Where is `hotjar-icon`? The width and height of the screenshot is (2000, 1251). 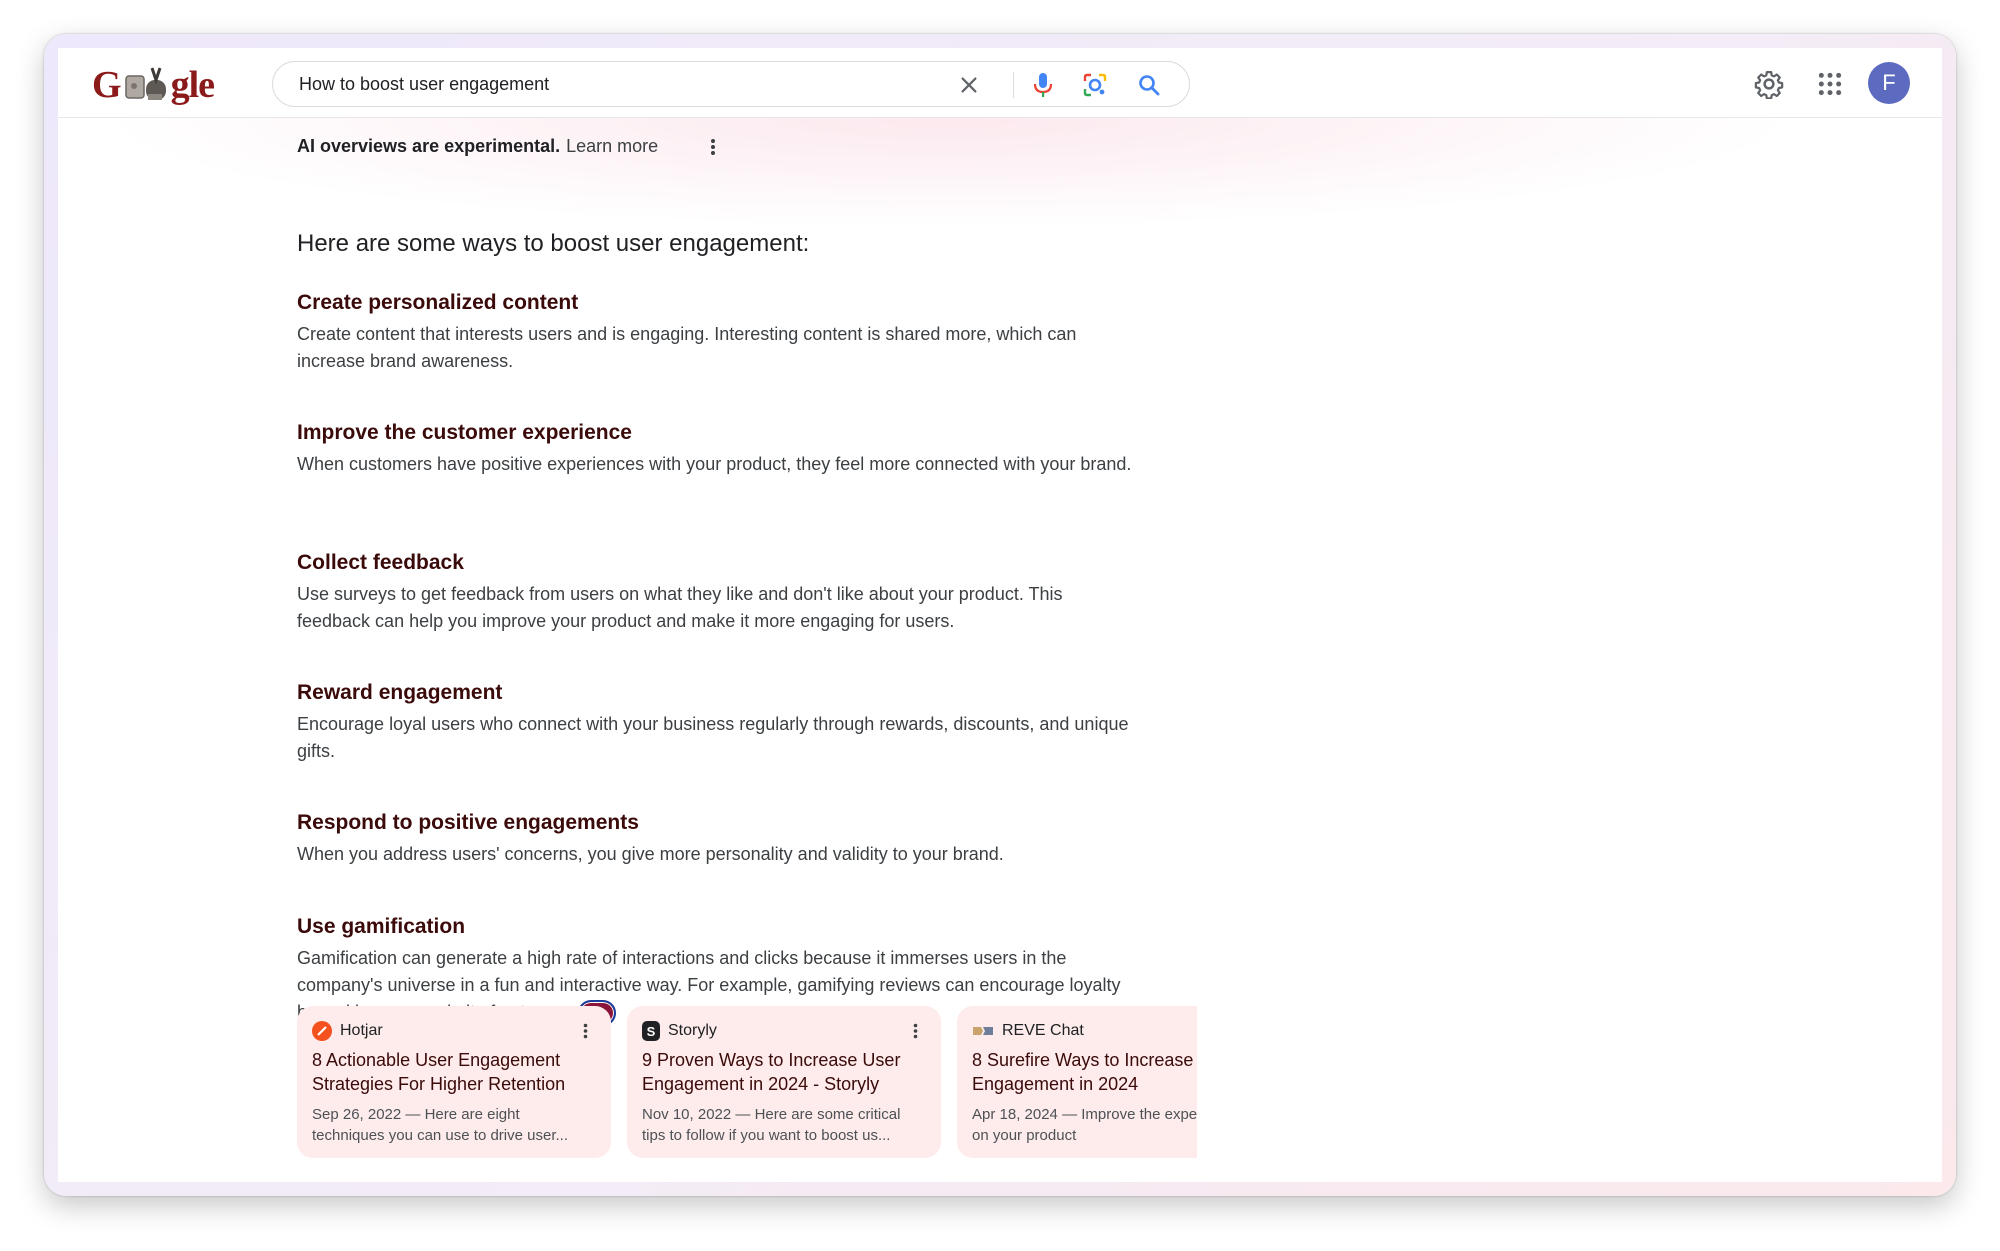
hotjar-icon is located at coordinates (322, 1031).